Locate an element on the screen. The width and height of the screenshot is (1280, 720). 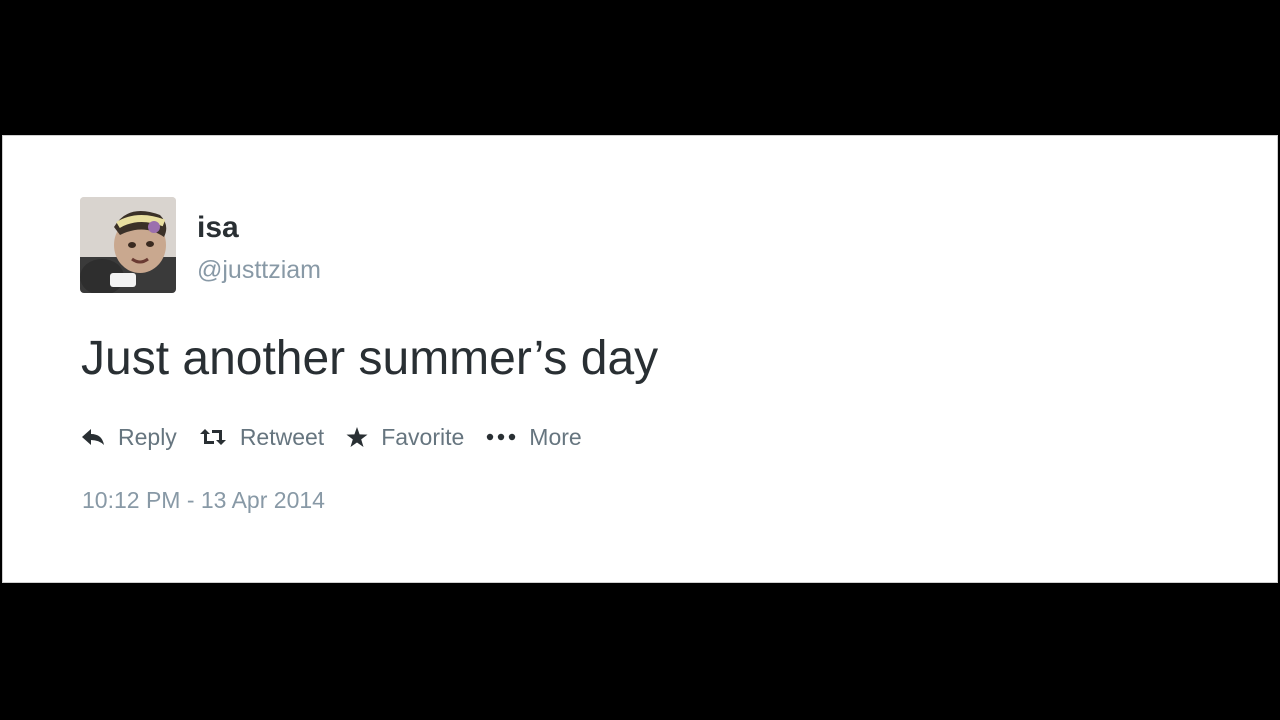
more-button: More is located at coordinates (534, 437).